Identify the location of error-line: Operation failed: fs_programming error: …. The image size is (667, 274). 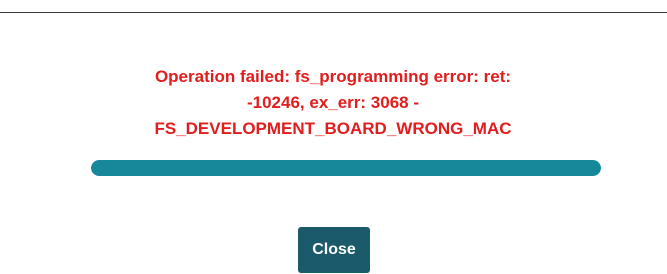
(333, 76).